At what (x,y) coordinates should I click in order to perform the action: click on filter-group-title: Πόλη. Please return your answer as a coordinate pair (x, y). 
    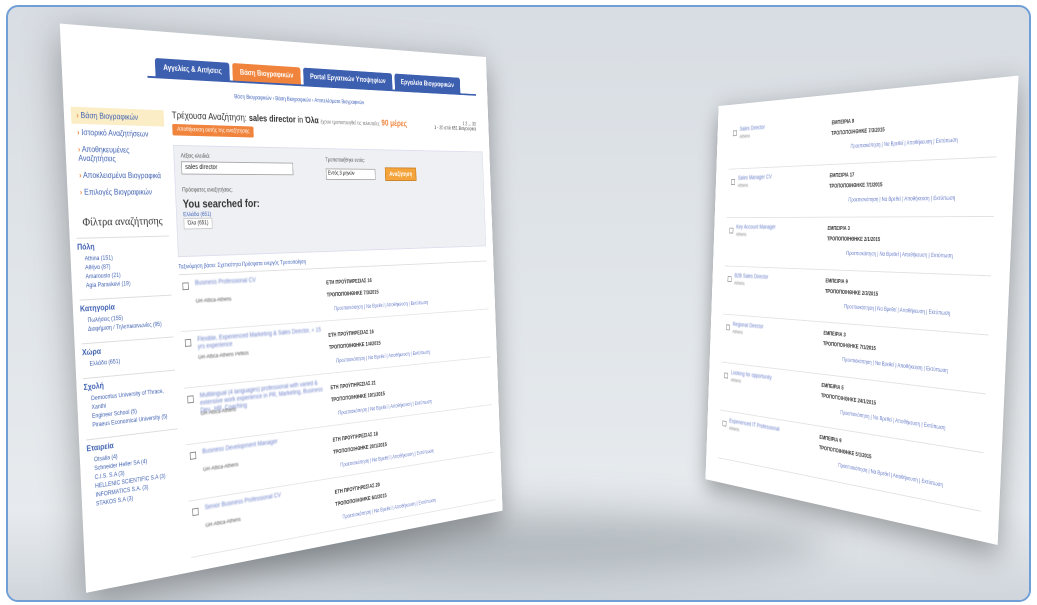
    Looking at the image, I should click on (123, 244).